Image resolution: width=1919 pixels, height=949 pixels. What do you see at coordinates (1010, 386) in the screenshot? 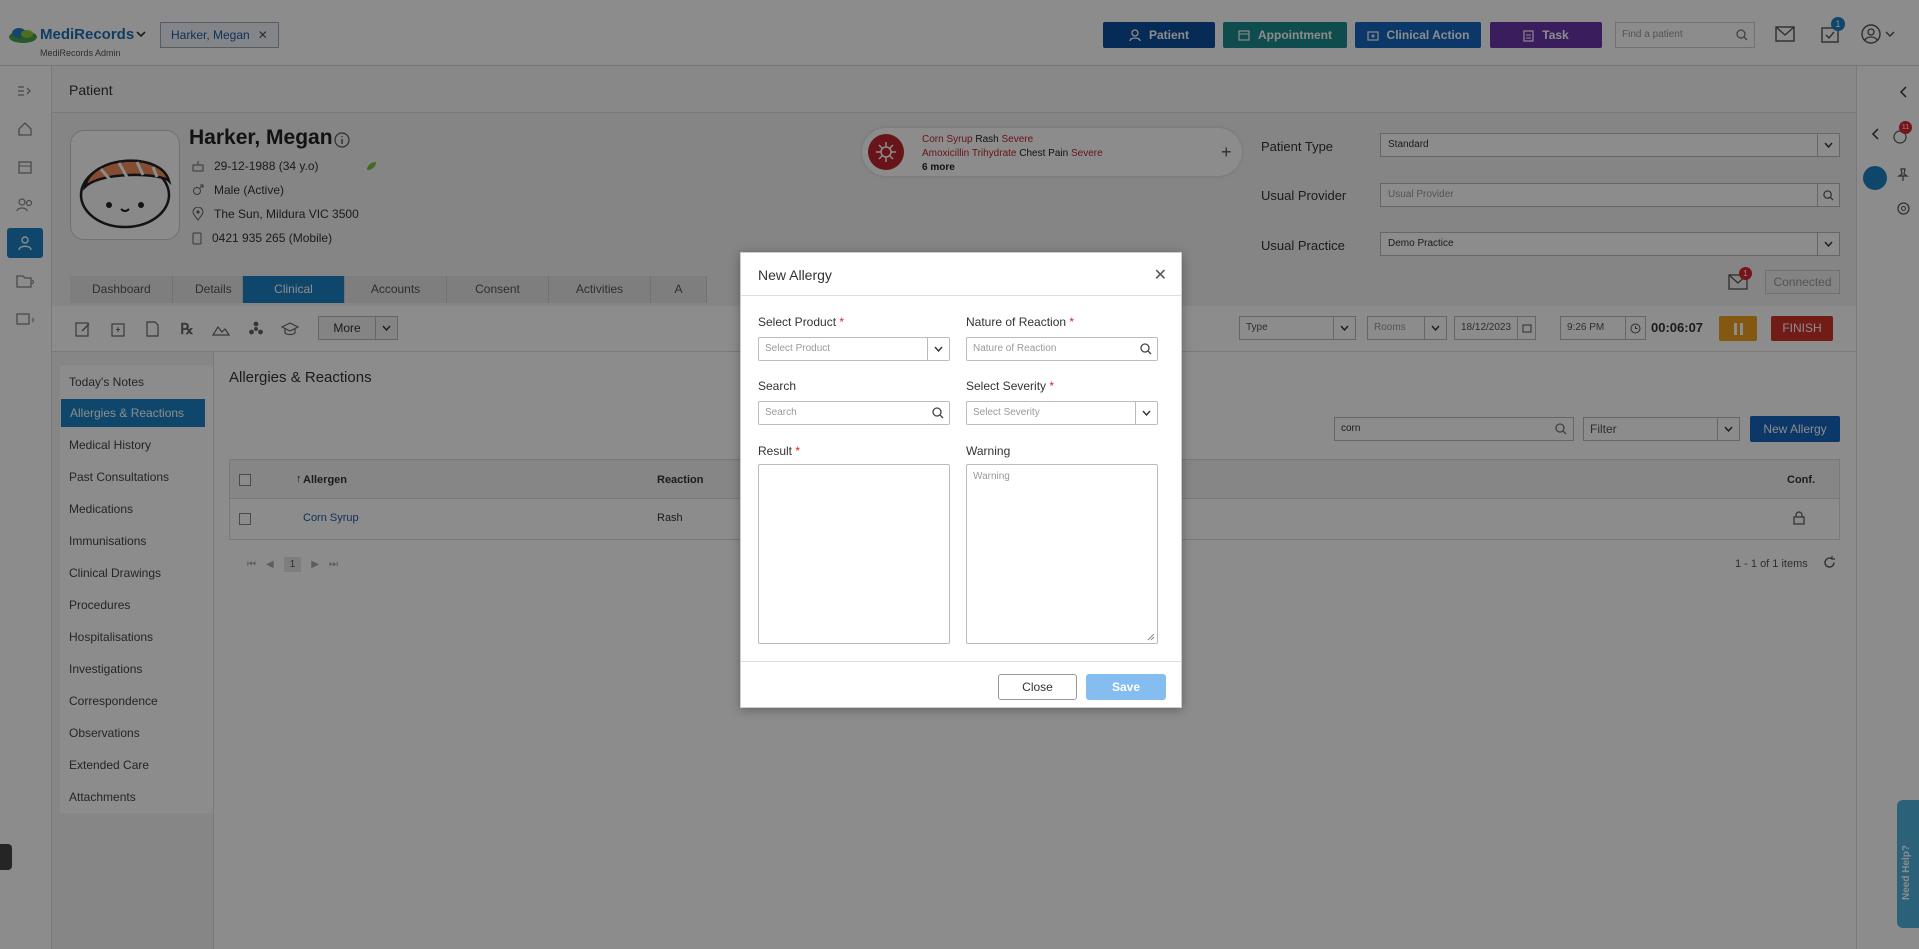
I see `select-severity-label: Select Severity *` at bounding box center [1010, 386].